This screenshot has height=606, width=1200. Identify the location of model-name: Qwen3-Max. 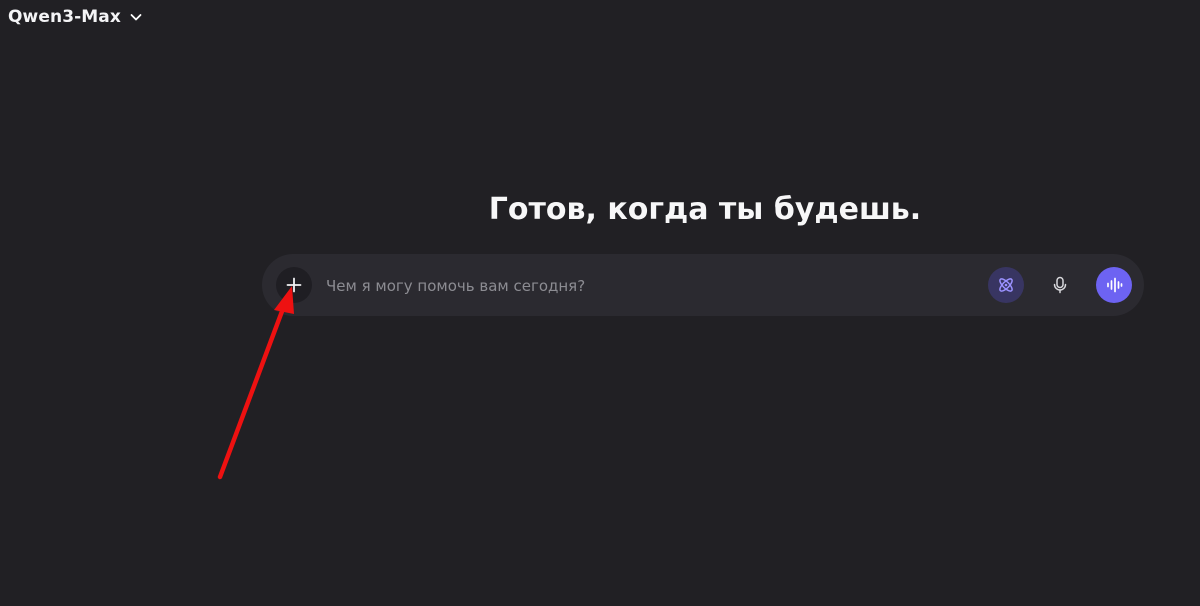
(64, 17).